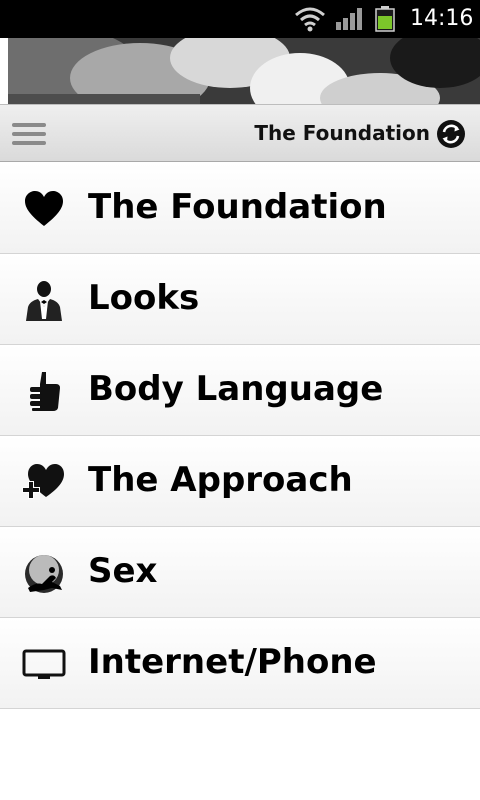 The height and width of the screenshot is (800, 480). I want to click on menu-item-the-foundation: The Foundation, so click(240, 208).